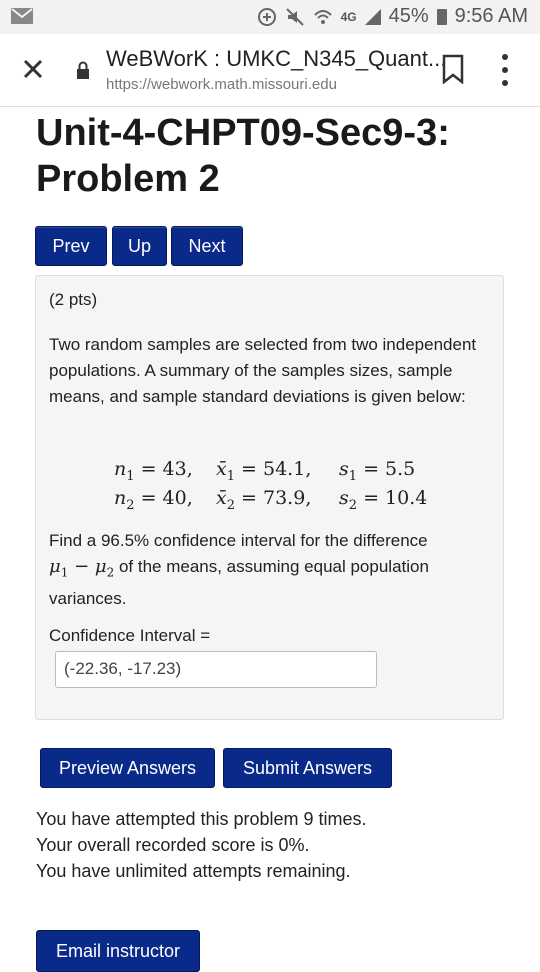 This screenshot has height=972, width=540. What do you see at coordinates (400, 469) in the screenshot?
I see `s1-value: 5.5` at bounding box center [400, 469].